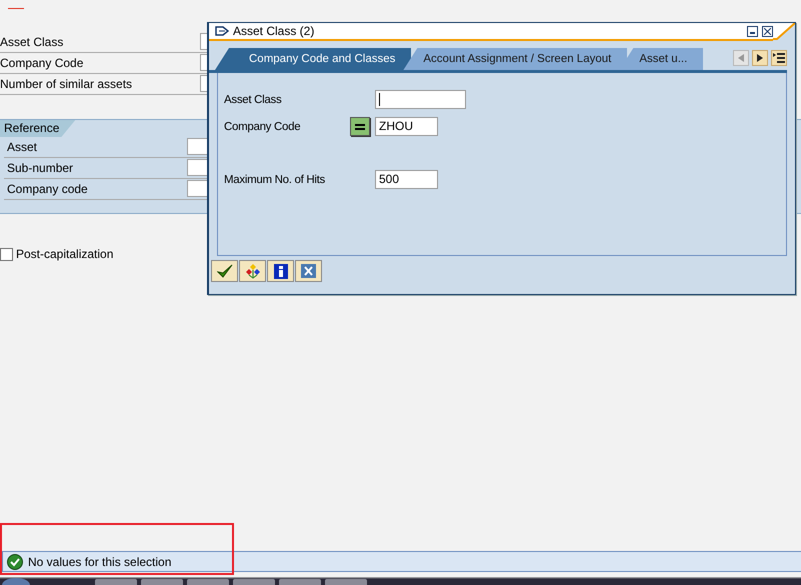  What do you see at coordinates (47, 189) in the screenshot?
I see `field-label: Company code` at bounding box center [47, 189].